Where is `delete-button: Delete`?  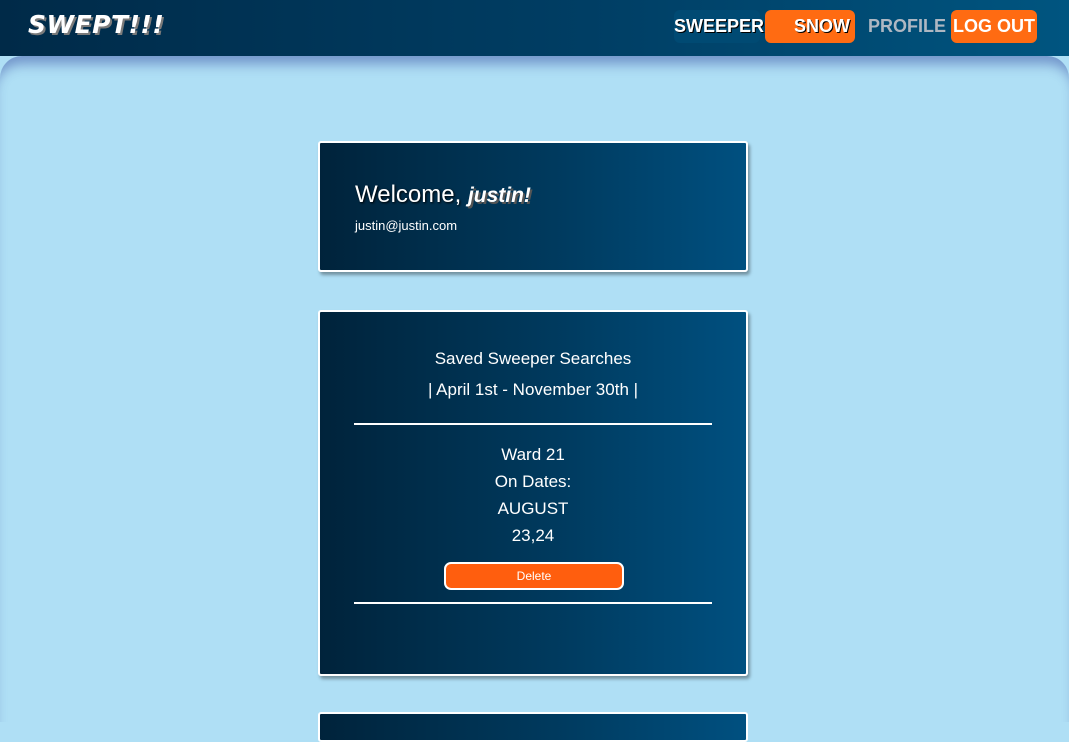 delete-button: Delete is located at coordinates (534, 576).